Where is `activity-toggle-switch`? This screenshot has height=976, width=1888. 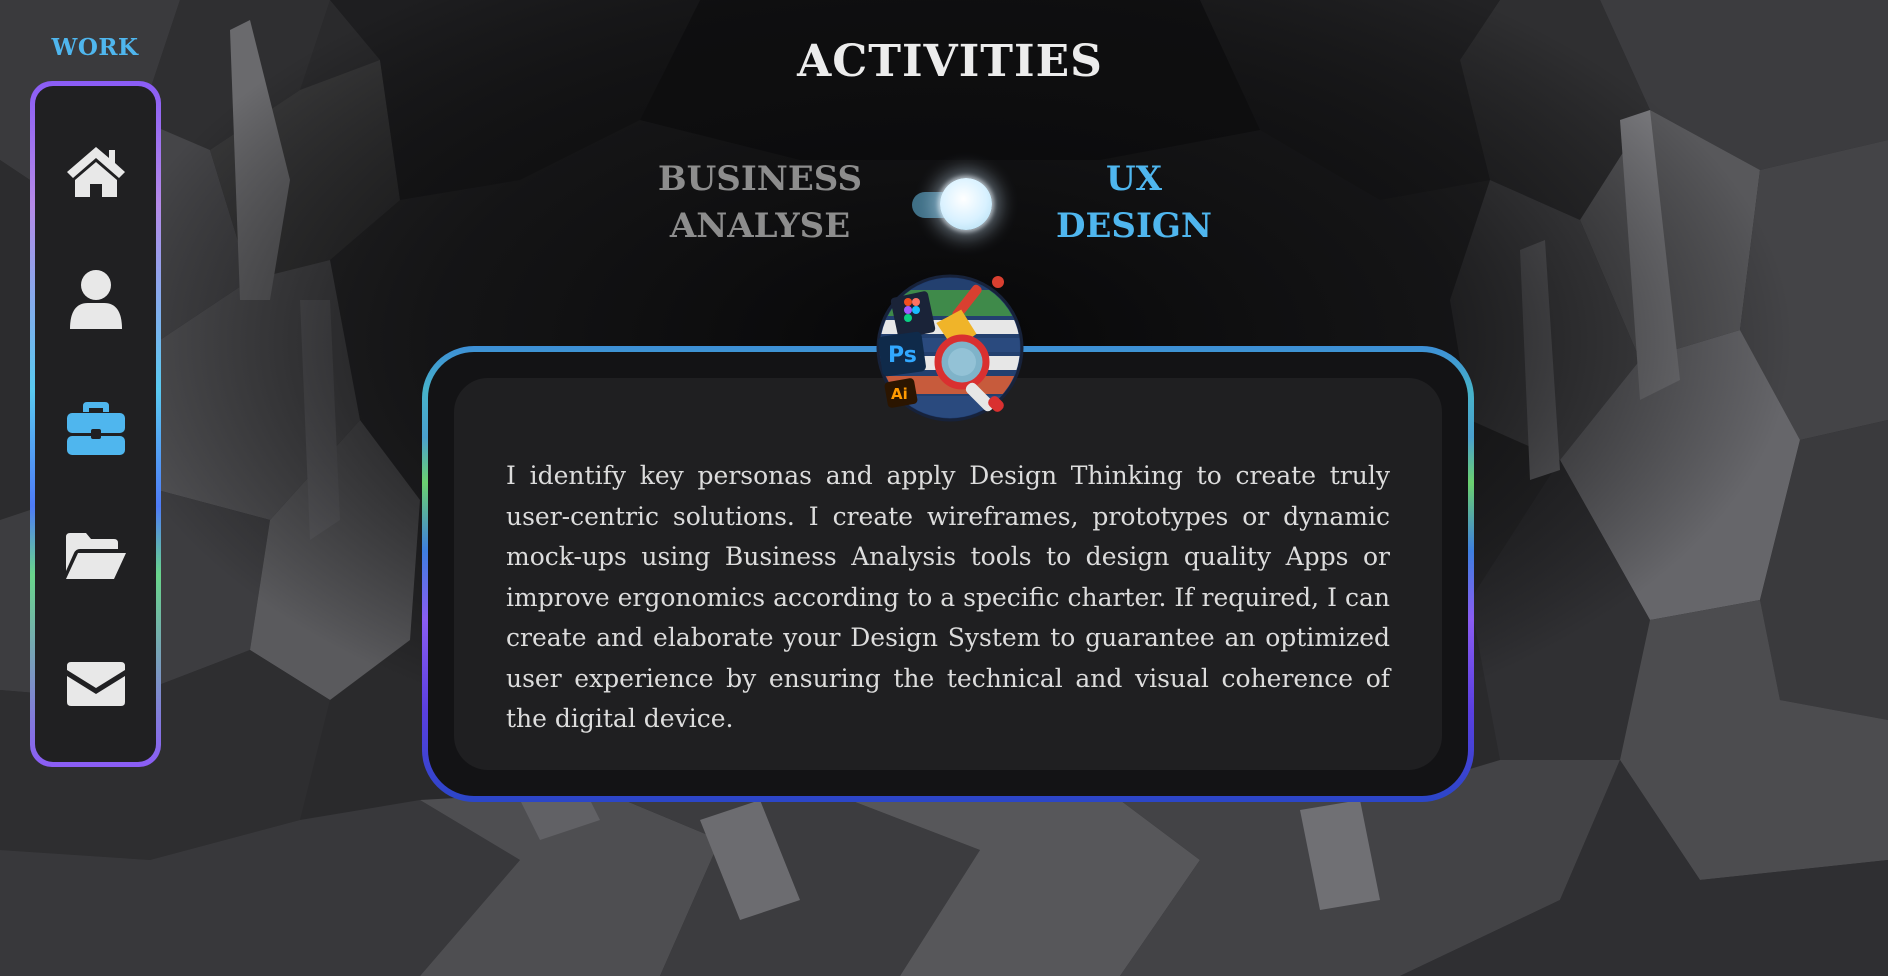
activity-toggle-switch is located at coordinates (952, 204).